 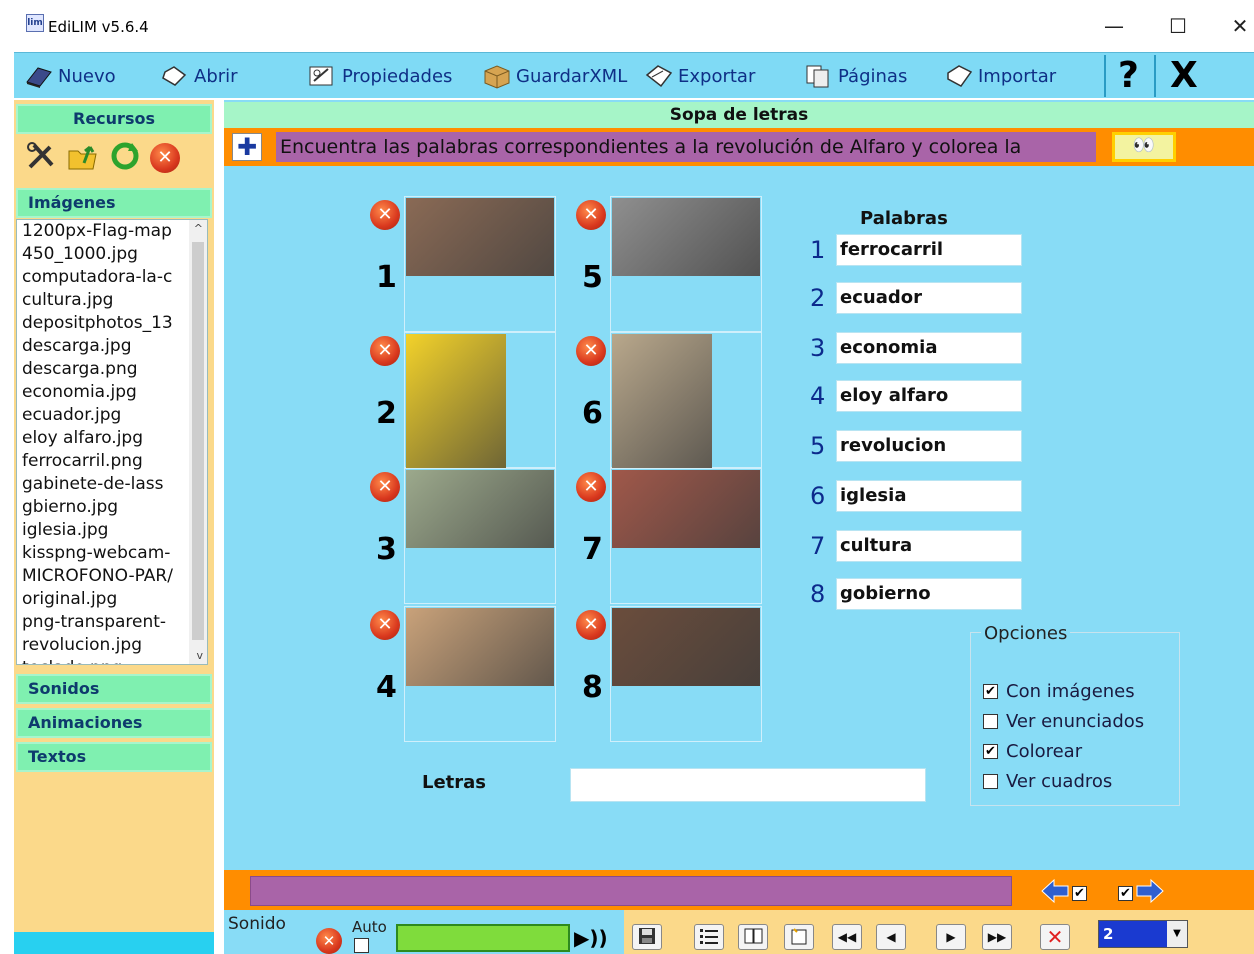 What do you see at coordinates (102, 622) in the screenshot?
I see `file-list-item: png-transparent-` at bounding box center [102, 622].